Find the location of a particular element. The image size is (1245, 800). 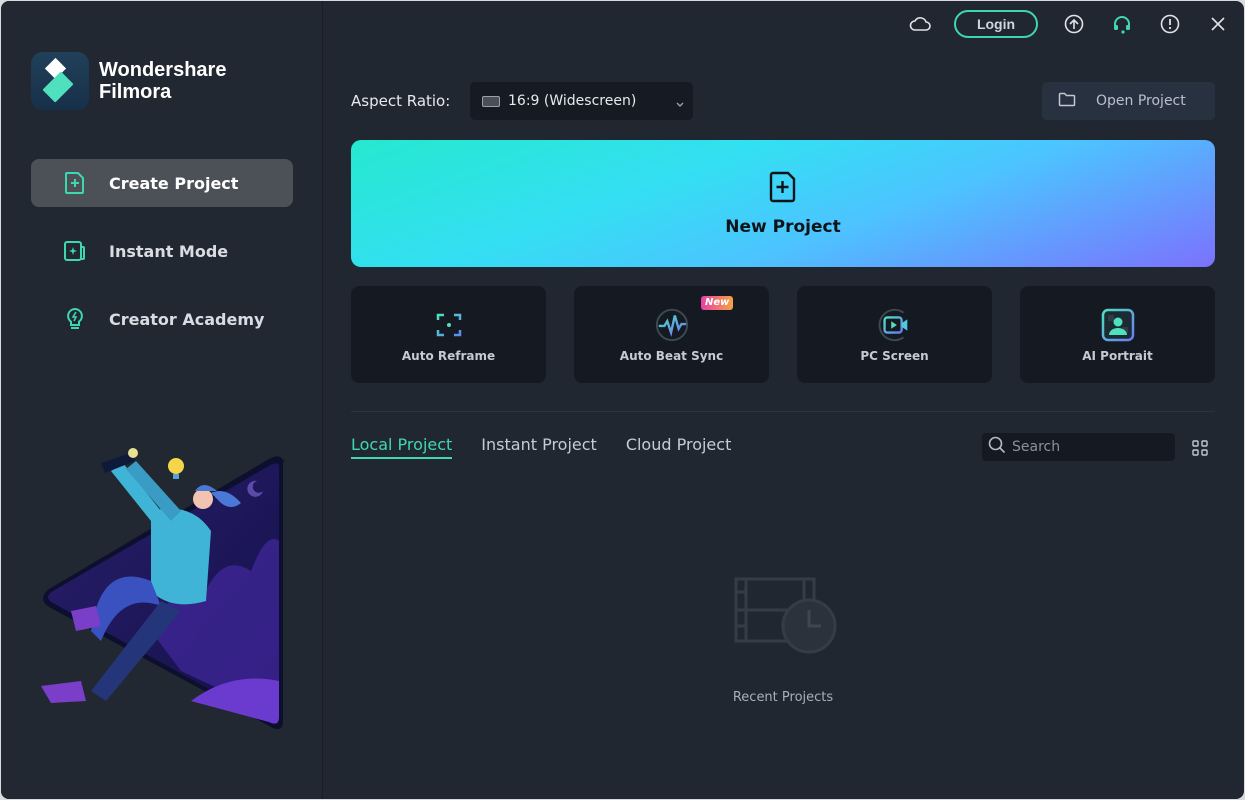

headset-support-icon is located at coordinates (1122, 24).